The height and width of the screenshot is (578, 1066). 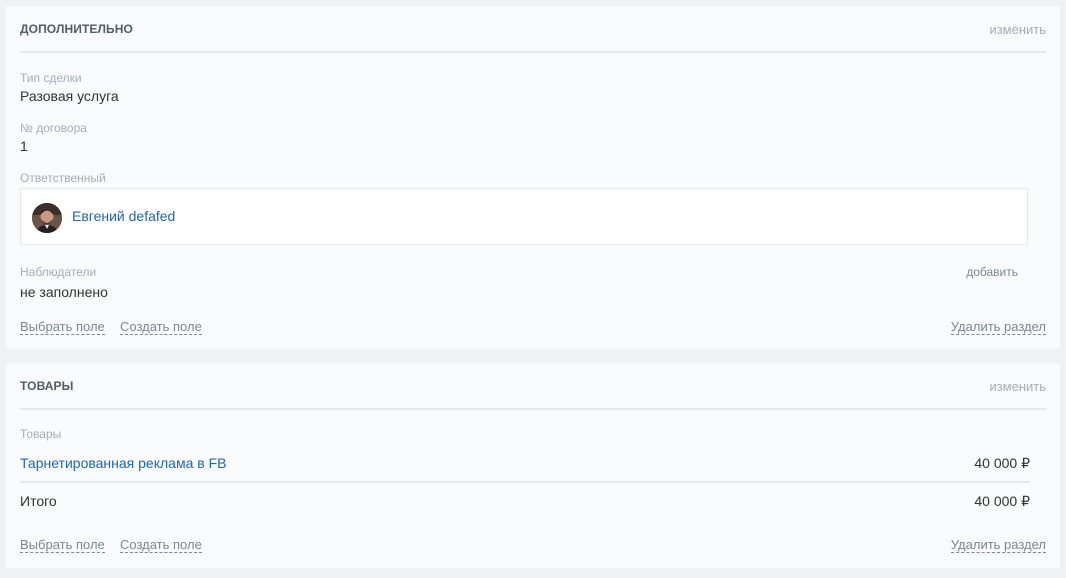 I want to click on contract-number-value: 1, so click(x=24, y=146).